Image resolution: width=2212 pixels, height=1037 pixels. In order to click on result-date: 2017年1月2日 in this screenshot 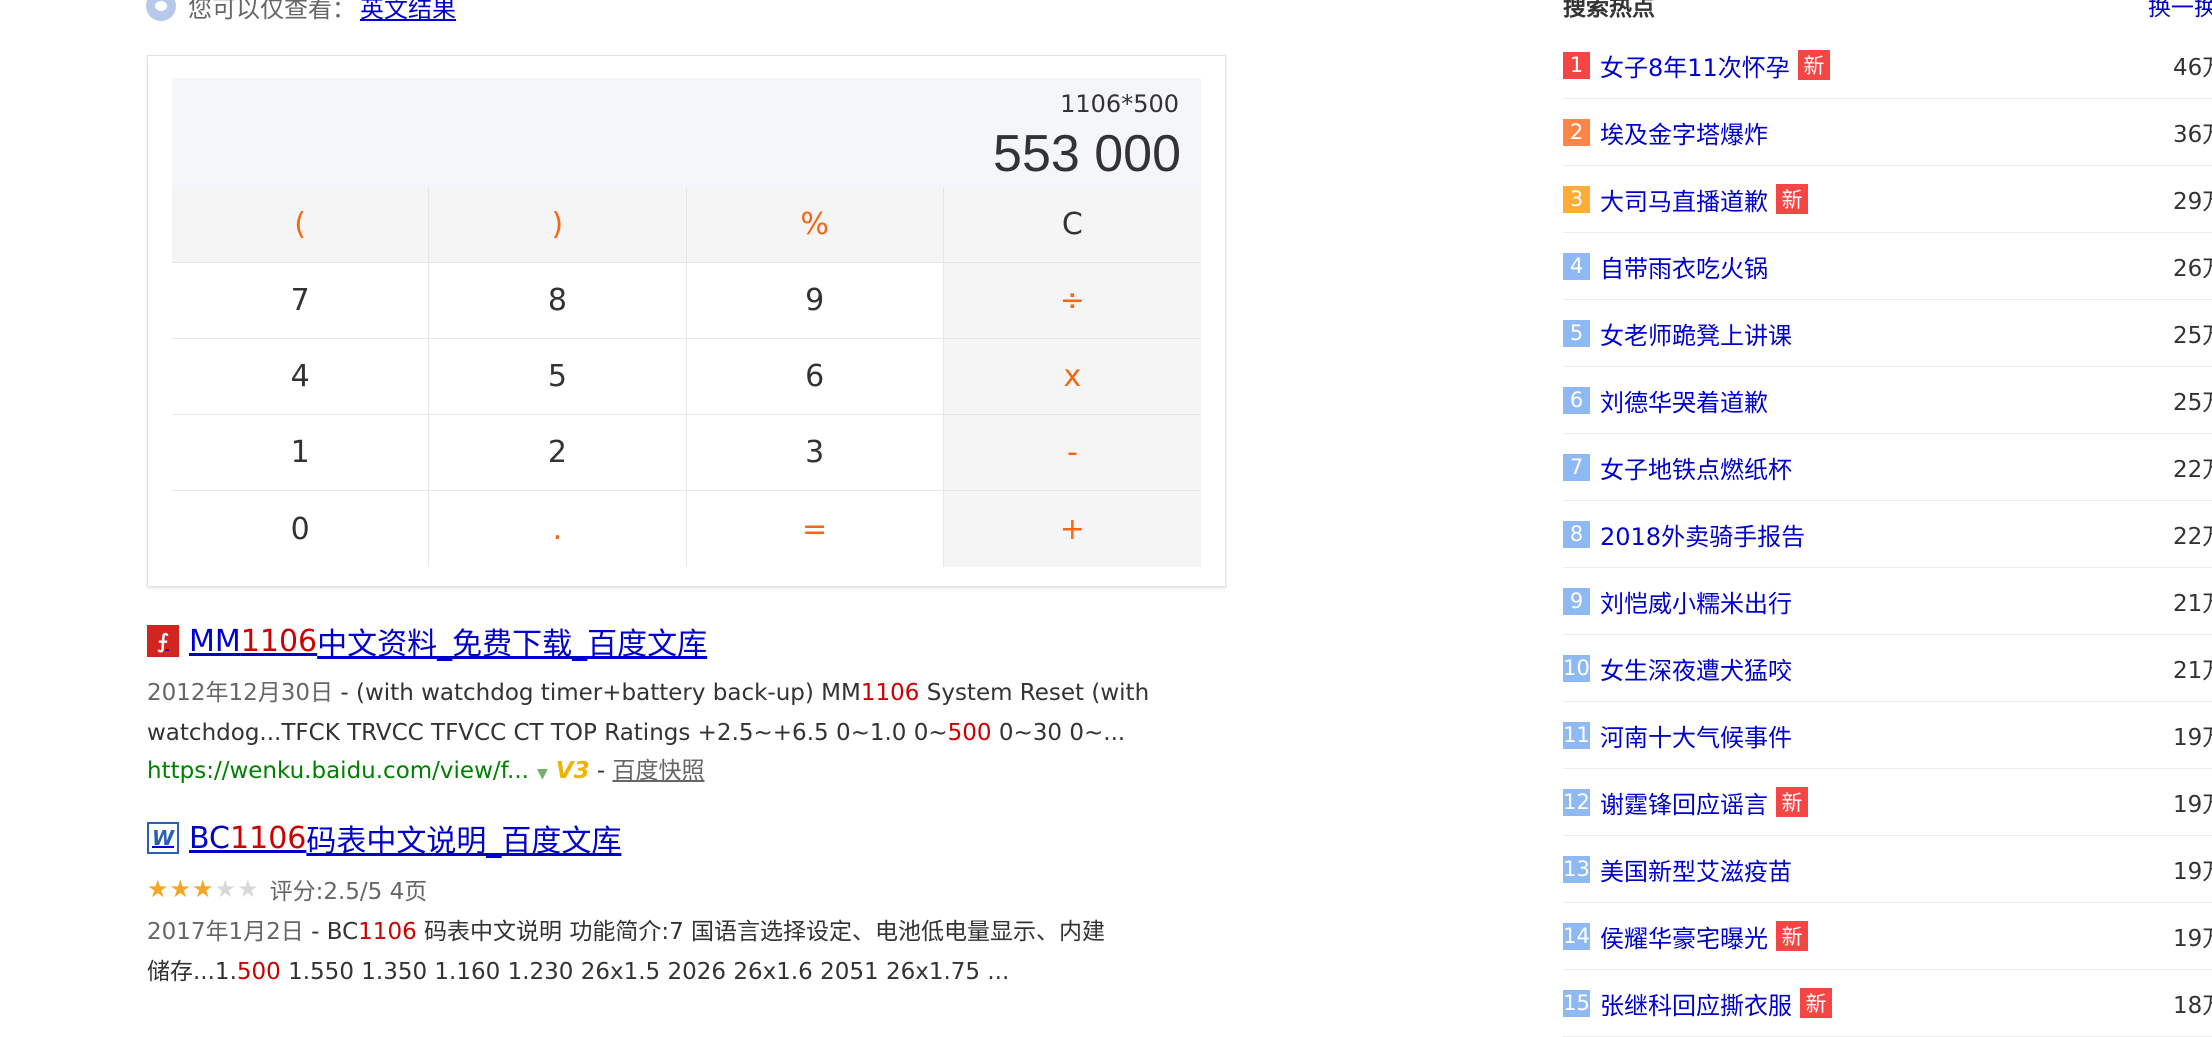, I will do `click(225, 932)`.